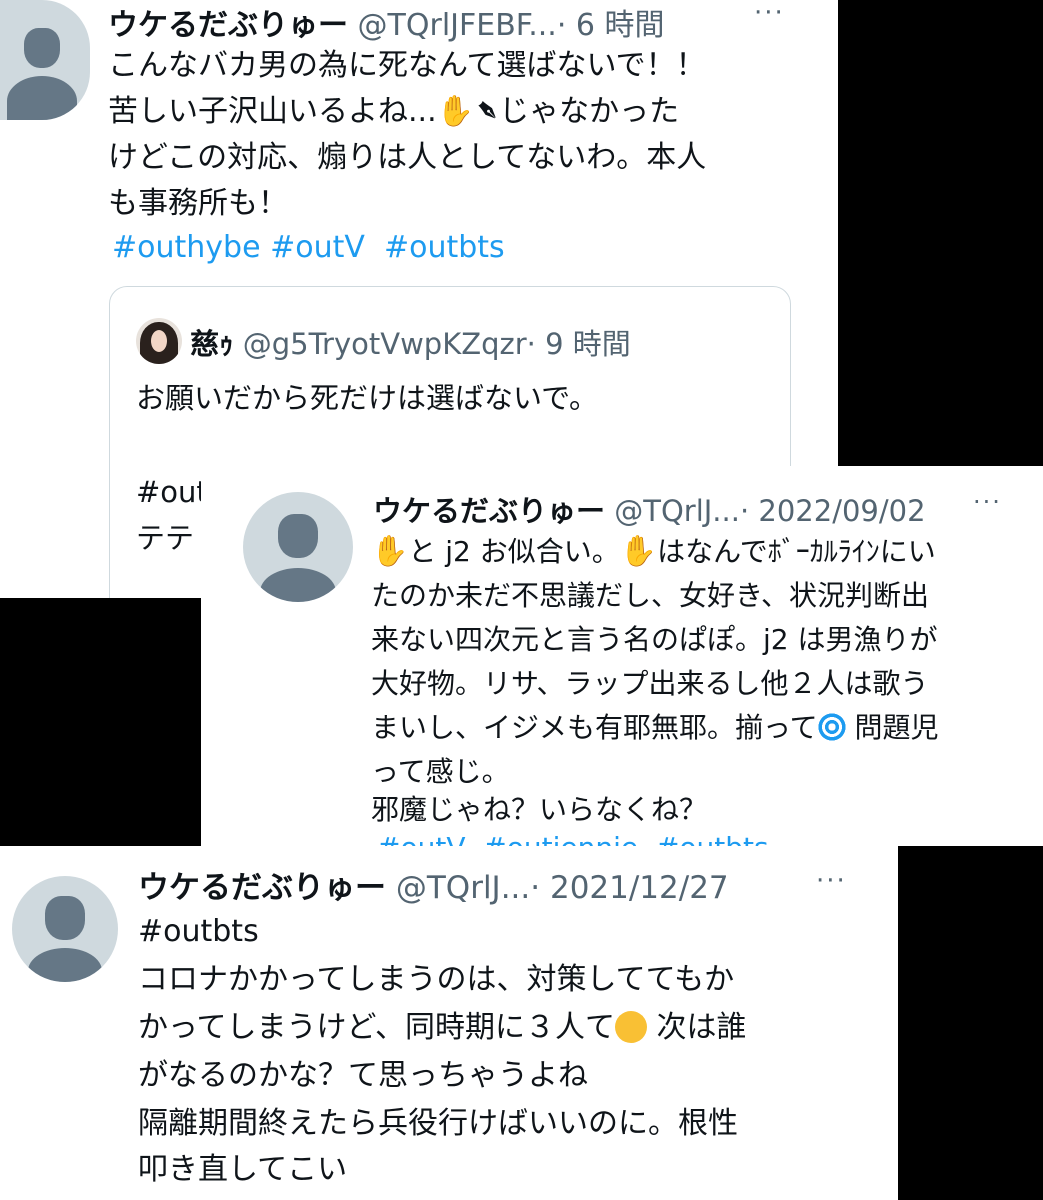 This screenshot has height=1200, width=1043. What do you see at coordinates (363, 1075) in the screenshot?
I see `tweet-text-line: がなるのかな？て思っちゃうよね` at bounding box center [363, 1075].